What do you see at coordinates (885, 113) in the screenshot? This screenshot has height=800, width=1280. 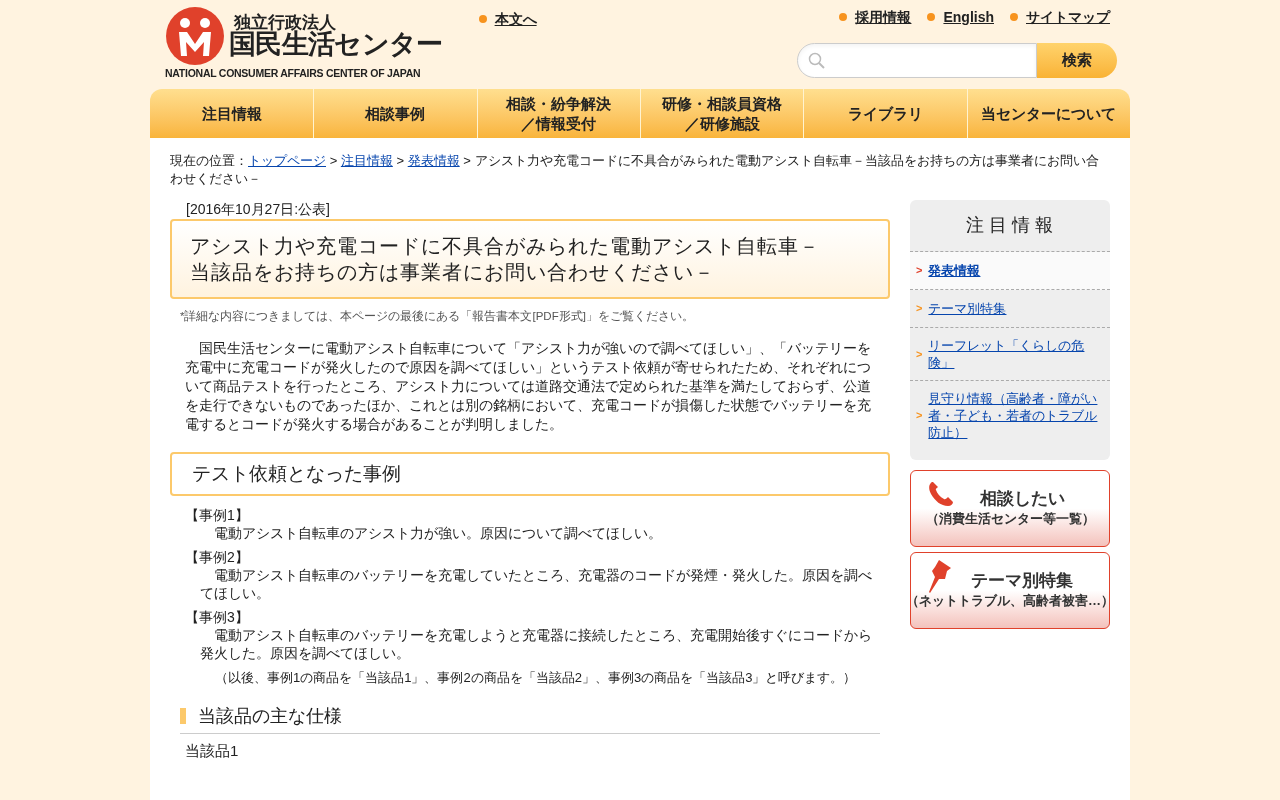 I see `nav-tab: ライブラリ` at bounding box center [885, 113].